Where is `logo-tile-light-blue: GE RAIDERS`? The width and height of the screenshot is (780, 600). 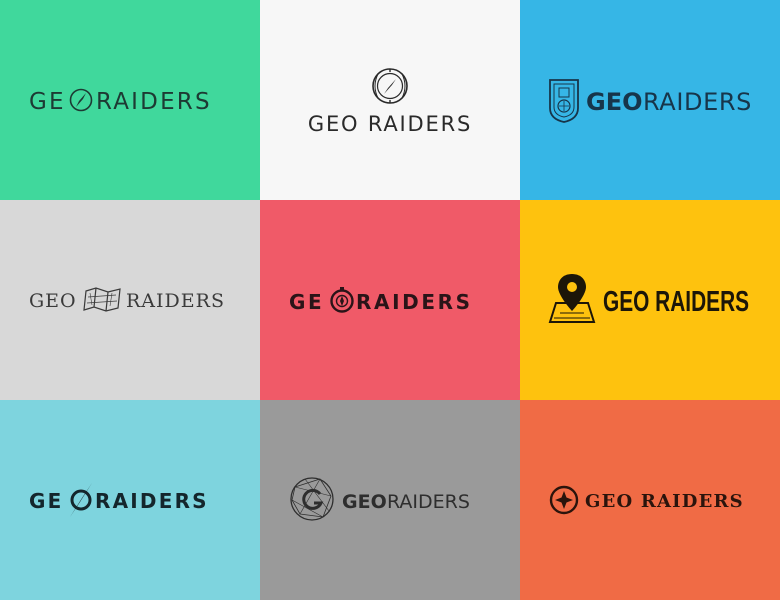 logo-tile-light-blue: GE RAIDERS is located at coordinates (130, 500).